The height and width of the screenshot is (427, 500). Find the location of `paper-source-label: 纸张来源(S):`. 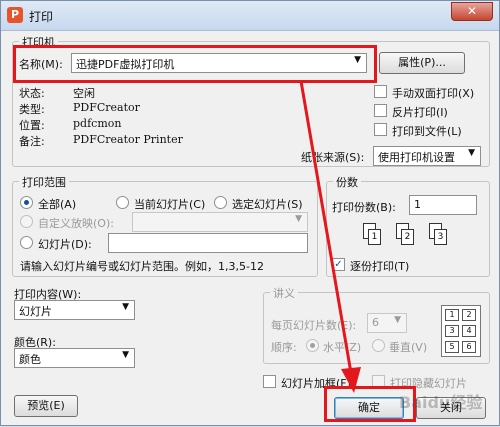

paper-source-label: 纸张来源(S): is located at coordinates (333, 157).